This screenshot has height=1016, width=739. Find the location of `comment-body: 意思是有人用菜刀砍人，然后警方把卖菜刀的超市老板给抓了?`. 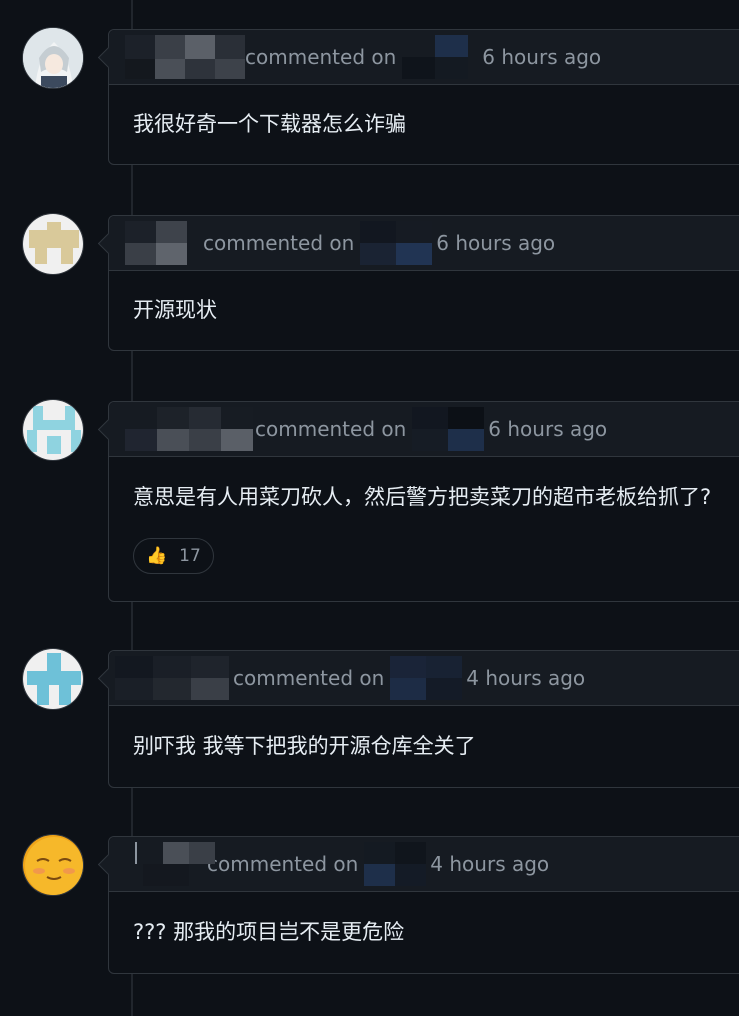

comment-body: 意思是有人用菜刀砍人，然后警方把卖菜刀的超市老板给抓了? is located at coordinates (422, 497).